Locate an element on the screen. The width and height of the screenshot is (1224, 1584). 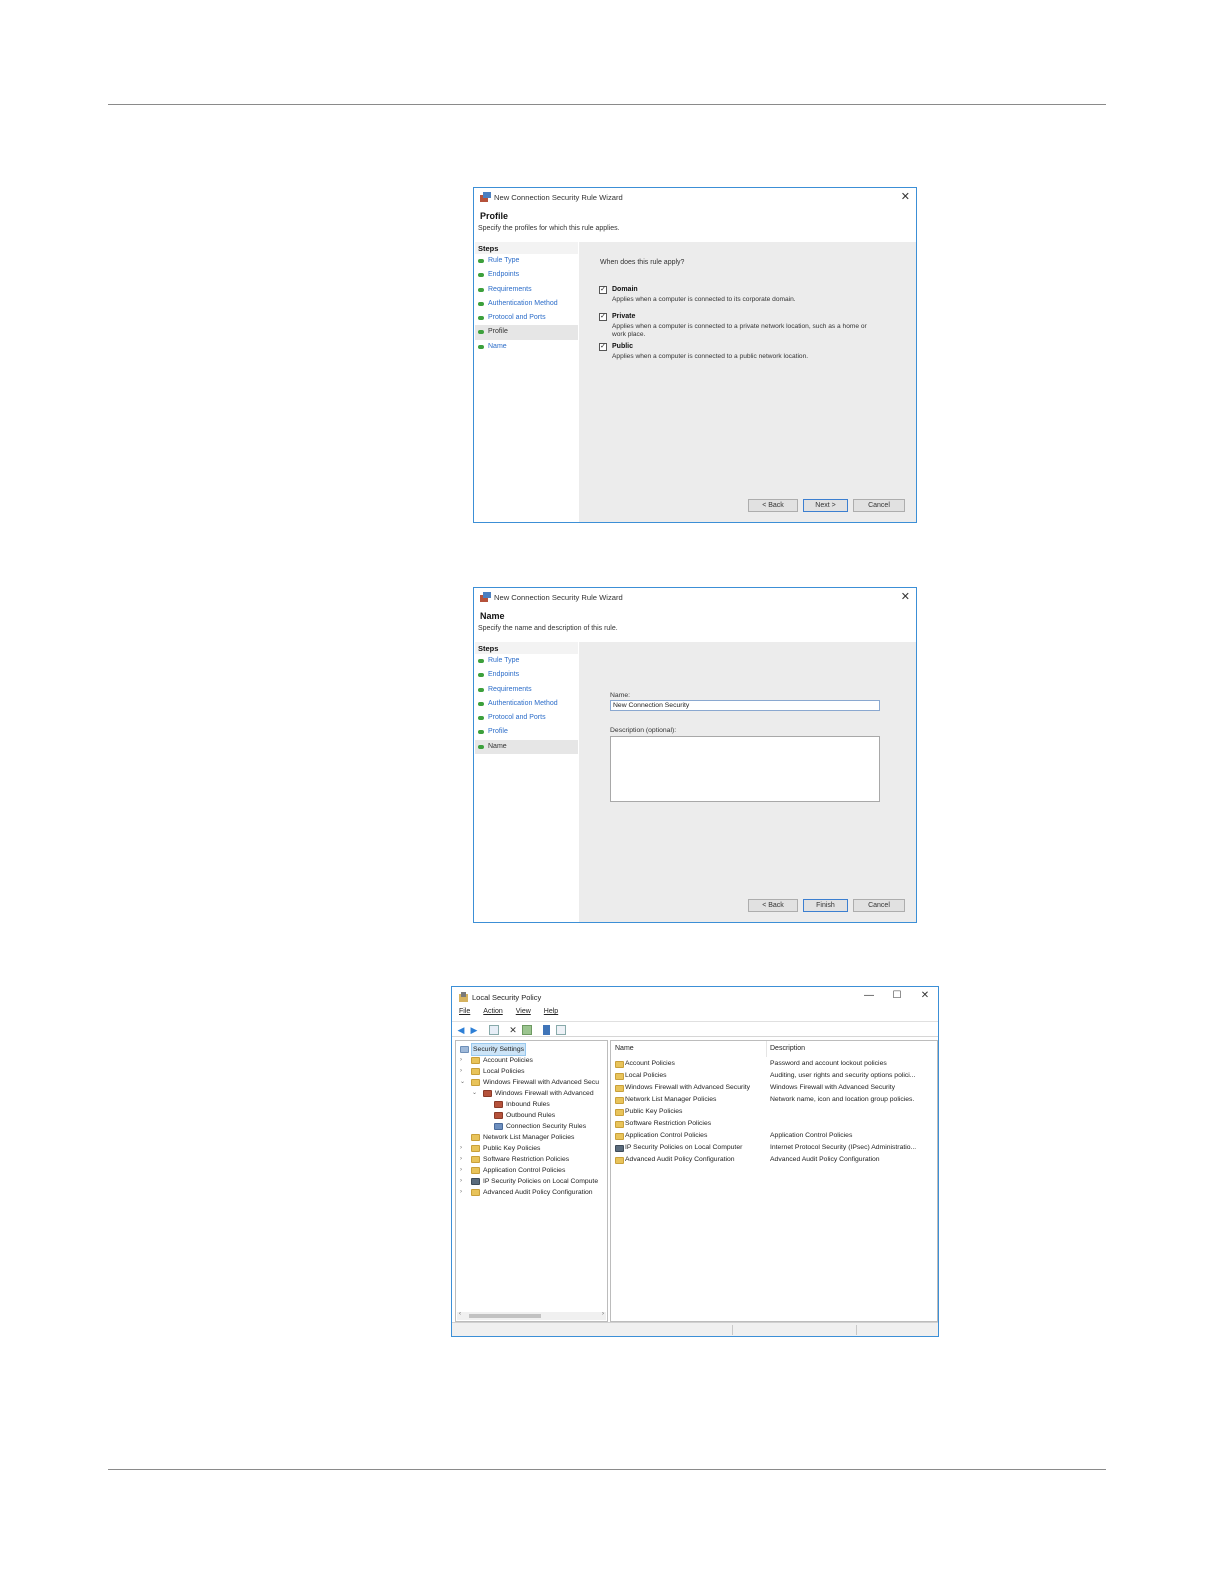
security-policy-icon is located at coordinates (463, 997).